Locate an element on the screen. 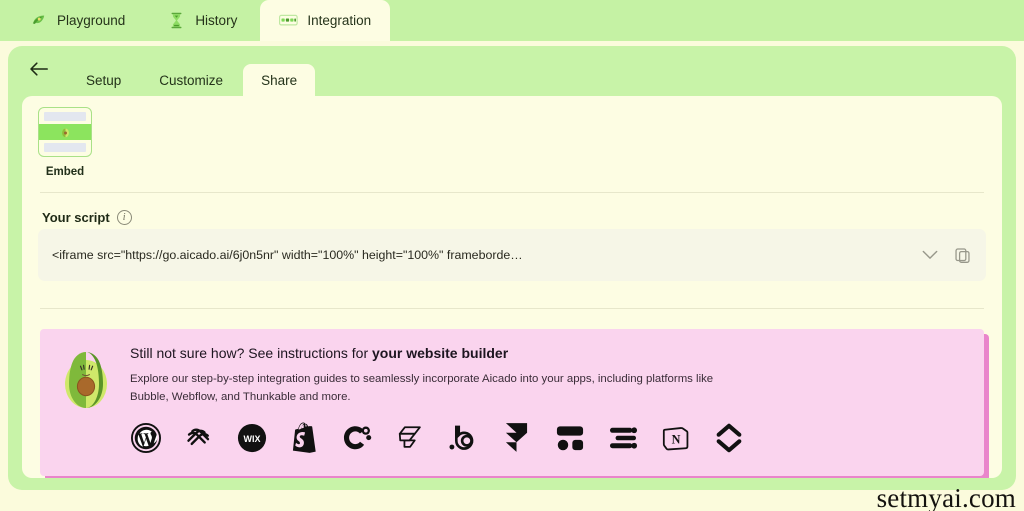 This screenshot has height=511, width=1024. top-tab-list: Playground History Integration is located at coordinates (195, 20).